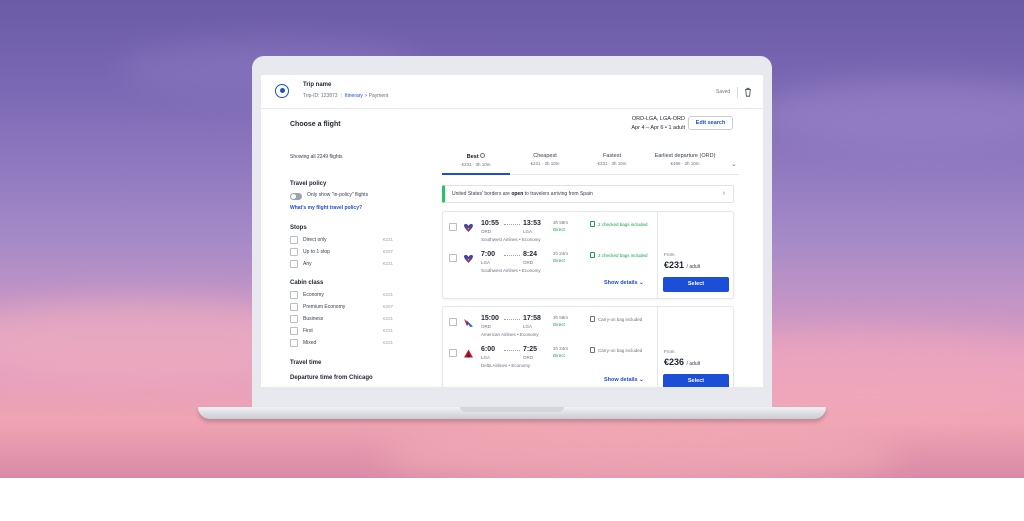  Describe the element at coordinates (490, 318) in the screenshot. I see `departure-time: 15:00` at that location.